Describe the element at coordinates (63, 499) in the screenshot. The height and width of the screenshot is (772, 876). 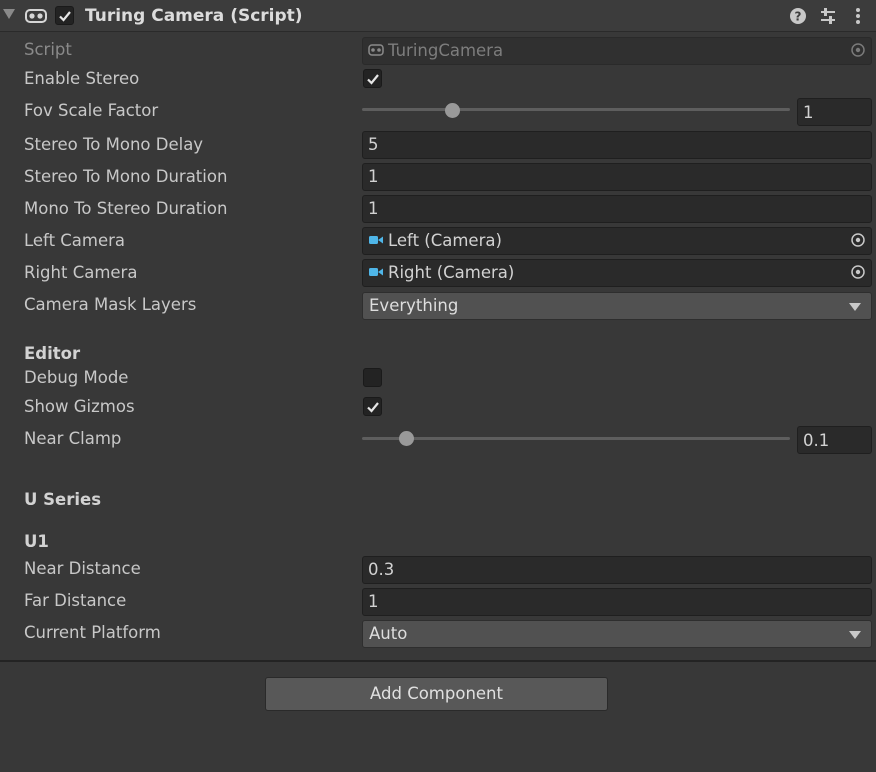
I see `u-series-heading: U Series` at that location.